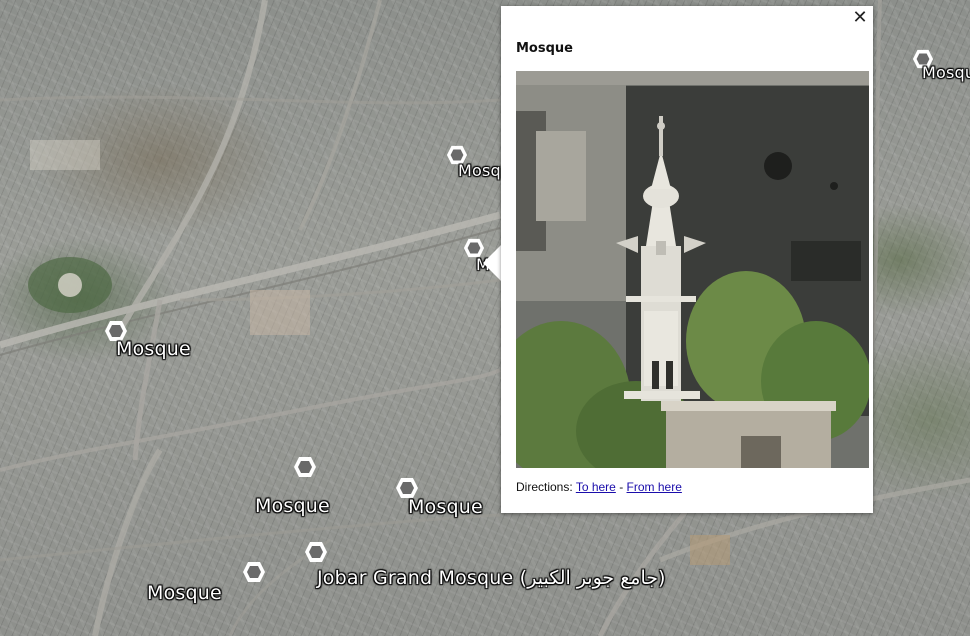 The image size is (970, 636). What do you see at coordinates (544, 487) in the screenshot?
I see `directions-label: Directions:` at bounding box center [544, 487].